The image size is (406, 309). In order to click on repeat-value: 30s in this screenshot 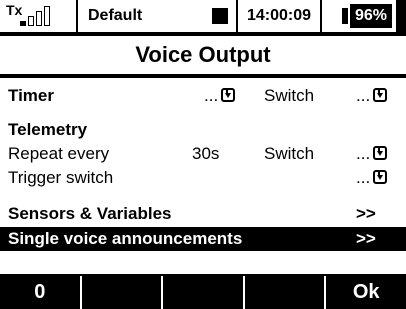, I will do `click(205, 154)`.